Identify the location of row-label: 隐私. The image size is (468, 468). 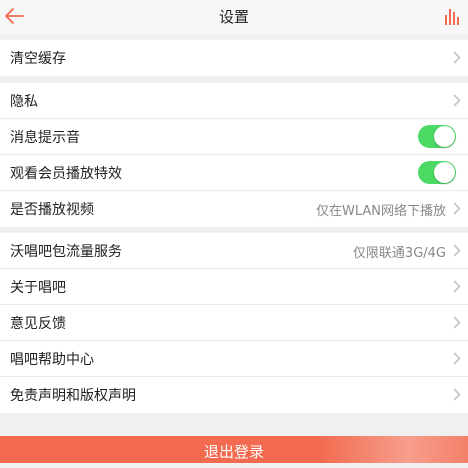
(24, 102).